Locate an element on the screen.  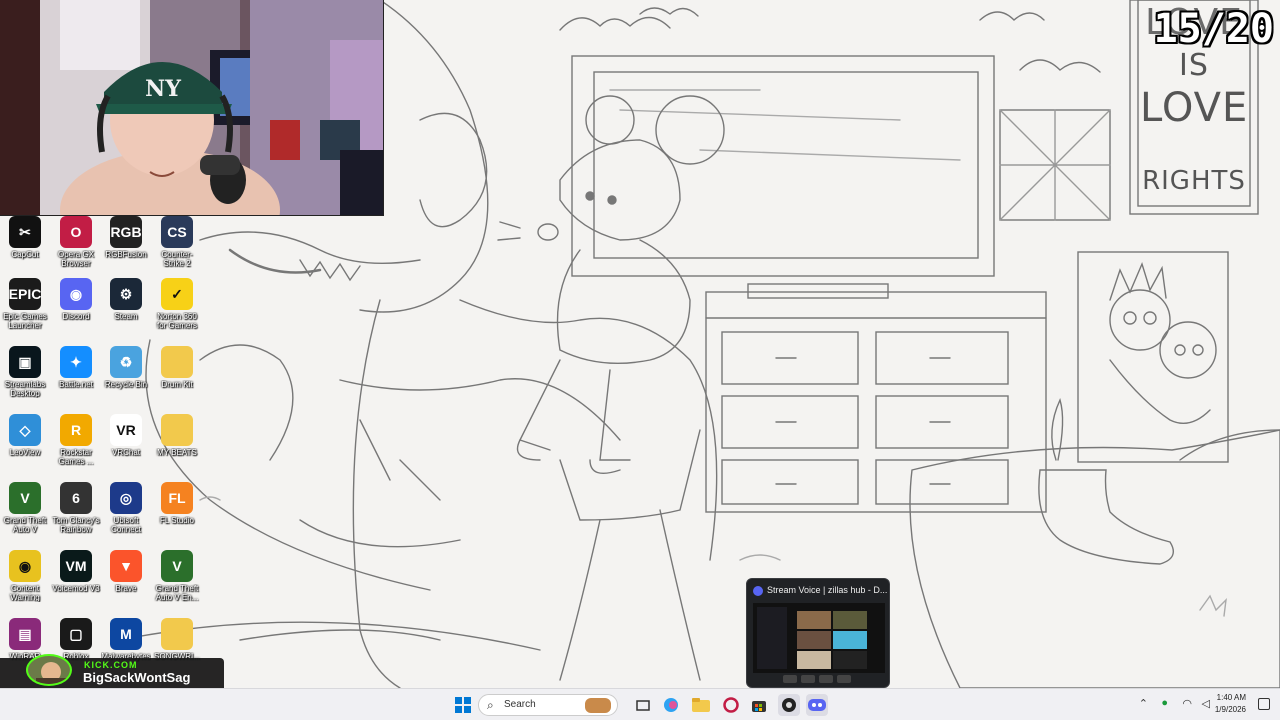
streaming-app-icon is located at coordinates (789, 705).